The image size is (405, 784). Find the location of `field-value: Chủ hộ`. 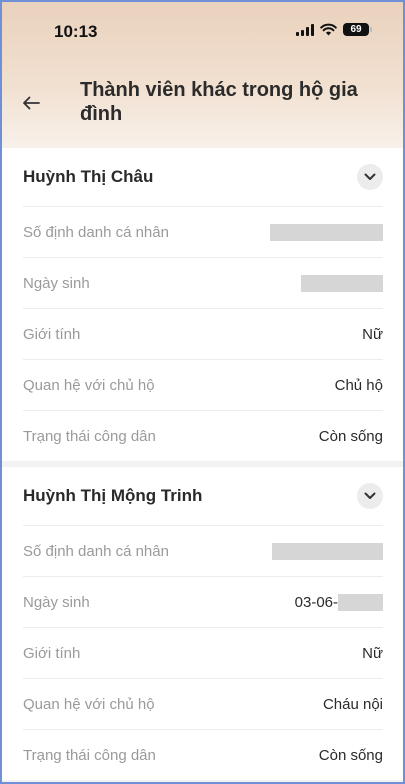

field-value: Chủ hộ is located at coordinates (358, 385).